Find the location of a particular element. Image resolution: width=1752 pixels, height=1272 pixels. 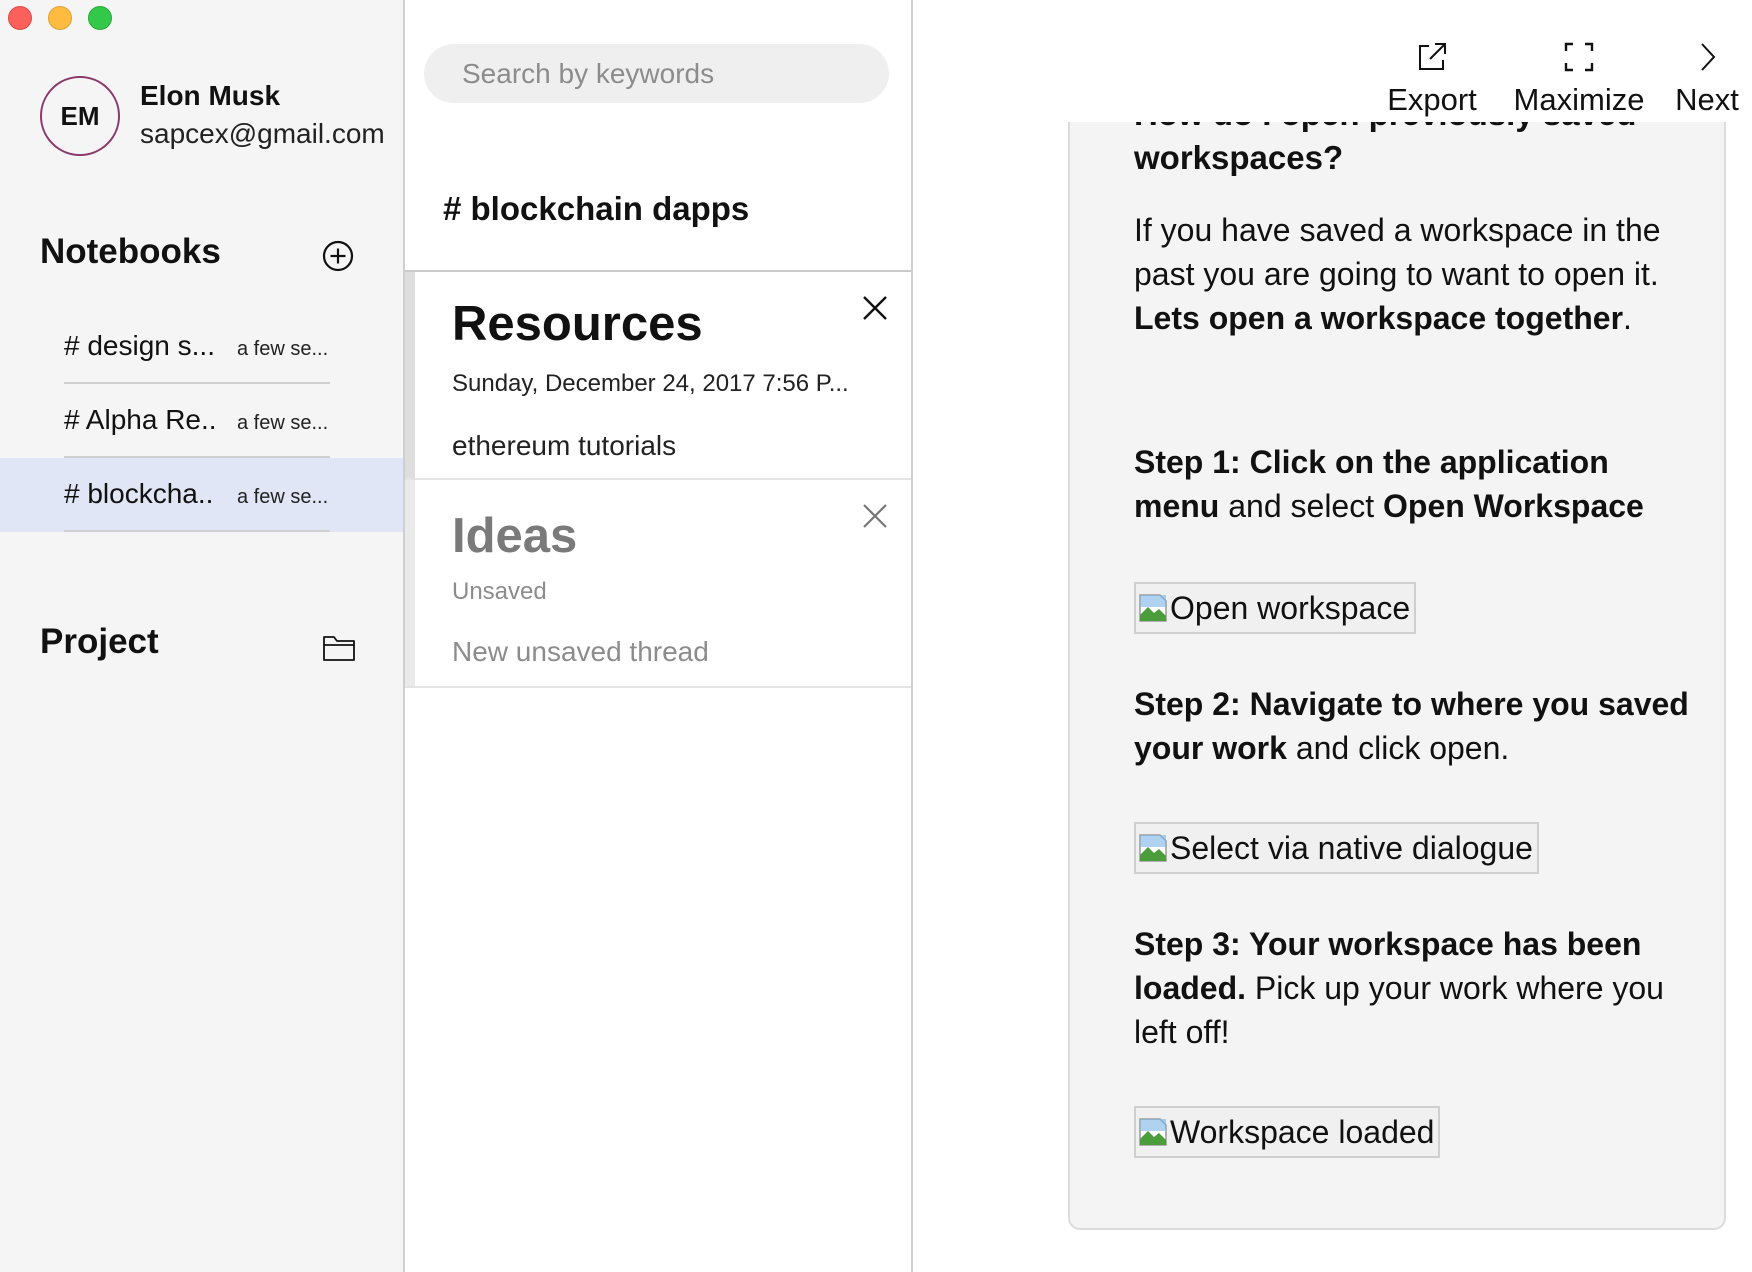

export-button: Export is located at coordinates (1432, 79).